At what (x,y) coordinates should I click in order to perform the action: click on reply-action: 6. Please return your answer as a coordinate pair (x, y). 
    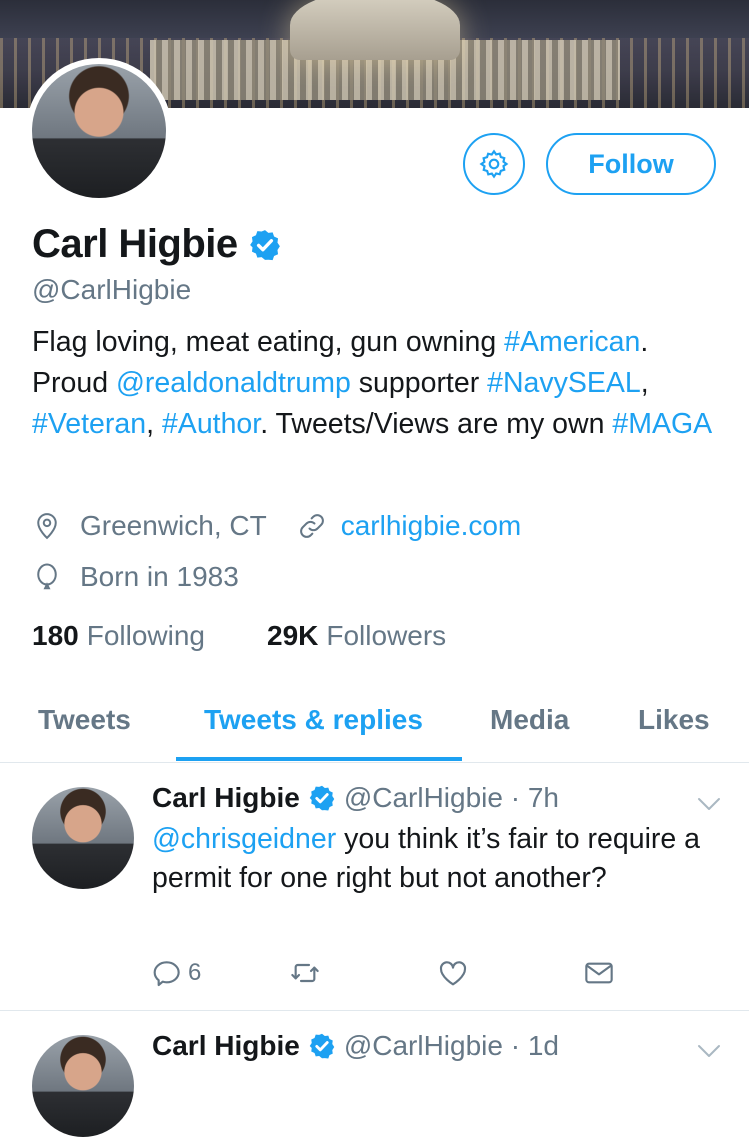
    Looking at the image, I should click on (176, 973).